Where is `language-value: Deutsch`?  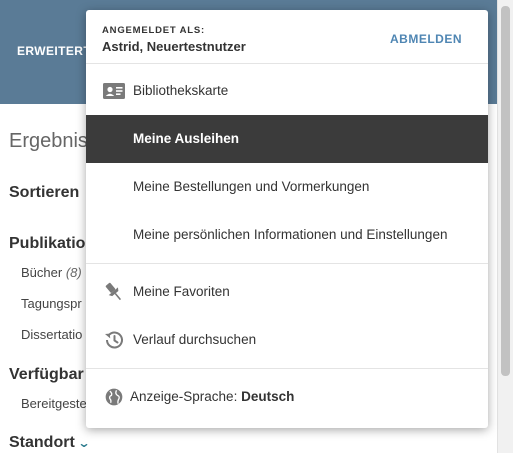
language-value: Deutsch is located at coordinates (268, 396).